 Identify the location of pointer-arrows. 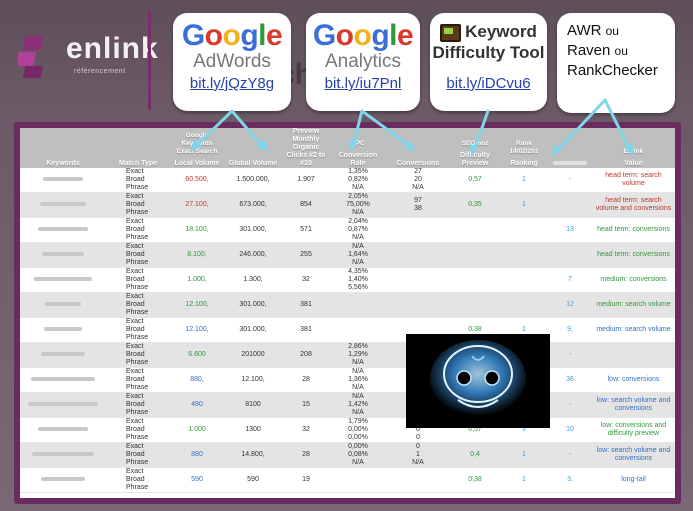
(412, 127).